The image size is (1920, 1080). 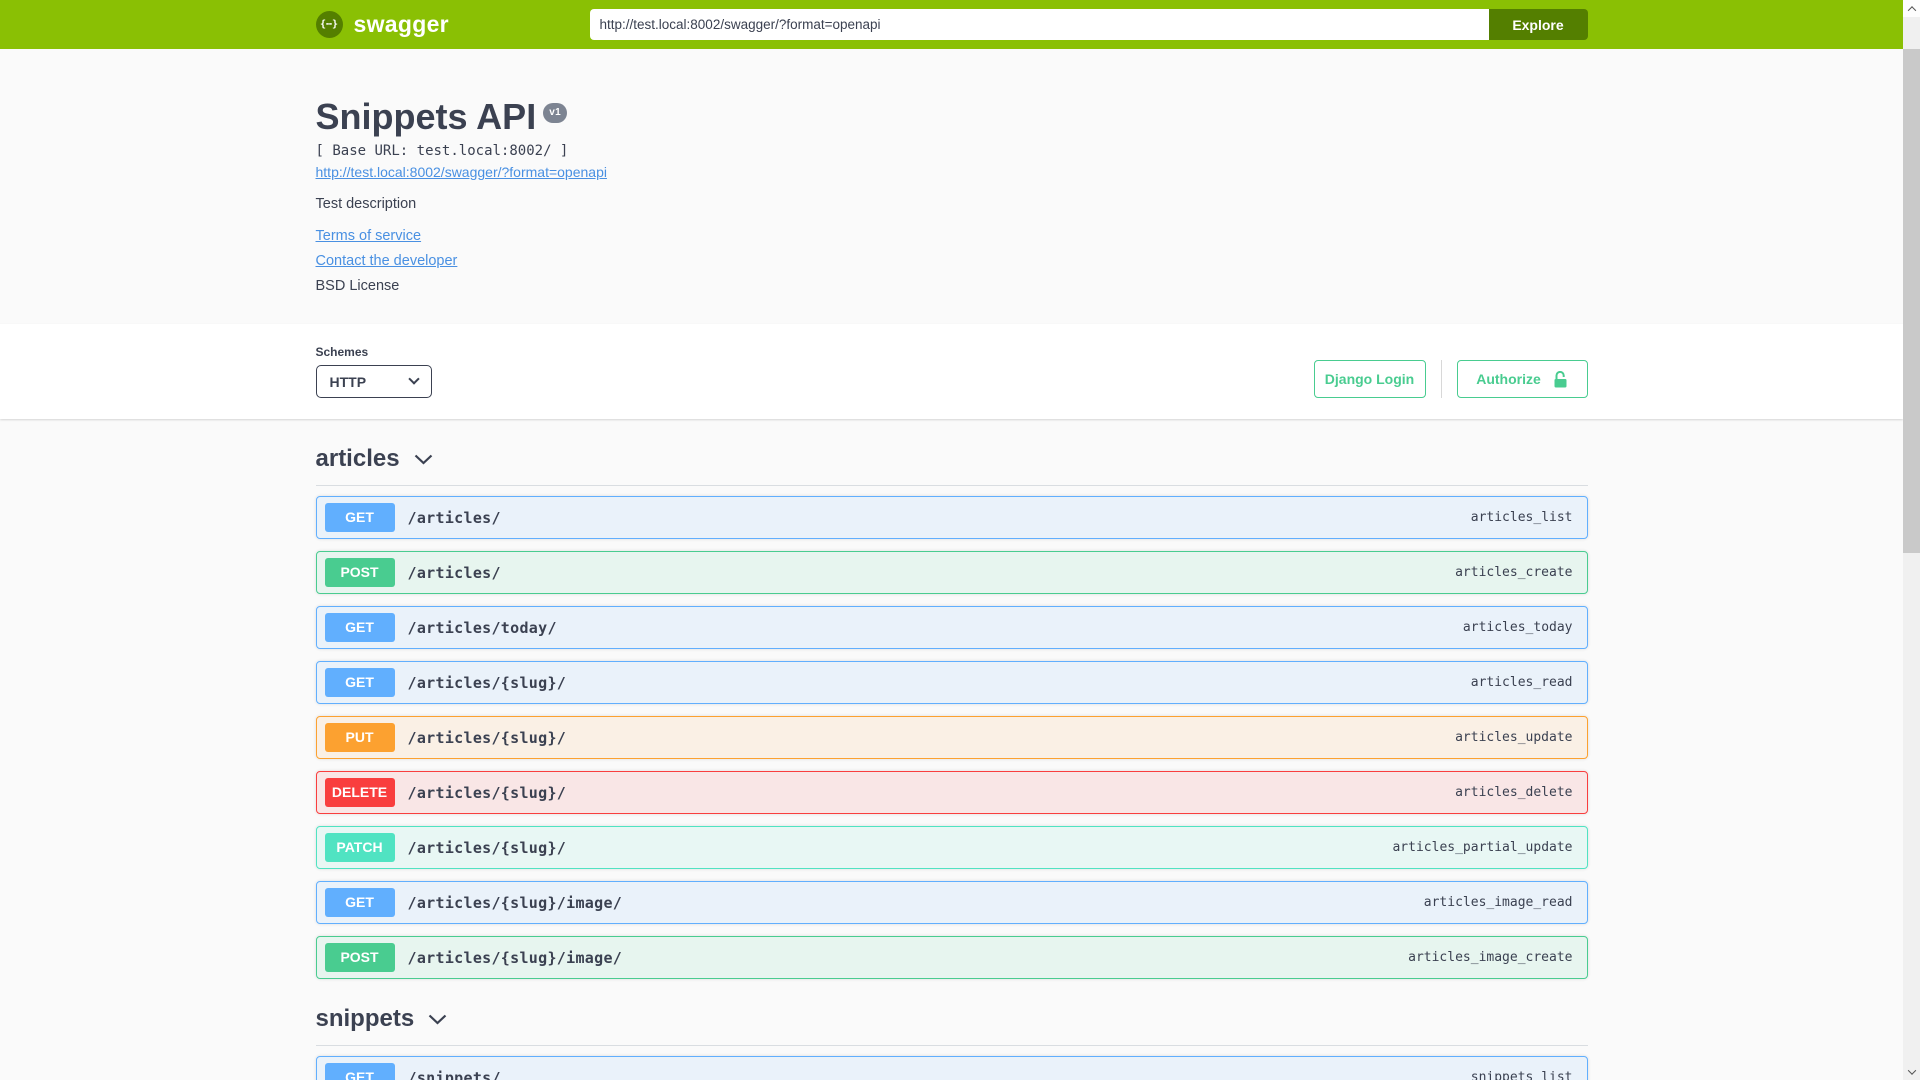 What do you see at coordinates (1521, 1075) in the screenshot?
I see `operation-id: snippets_list` at bounding box center [1521, 1075].